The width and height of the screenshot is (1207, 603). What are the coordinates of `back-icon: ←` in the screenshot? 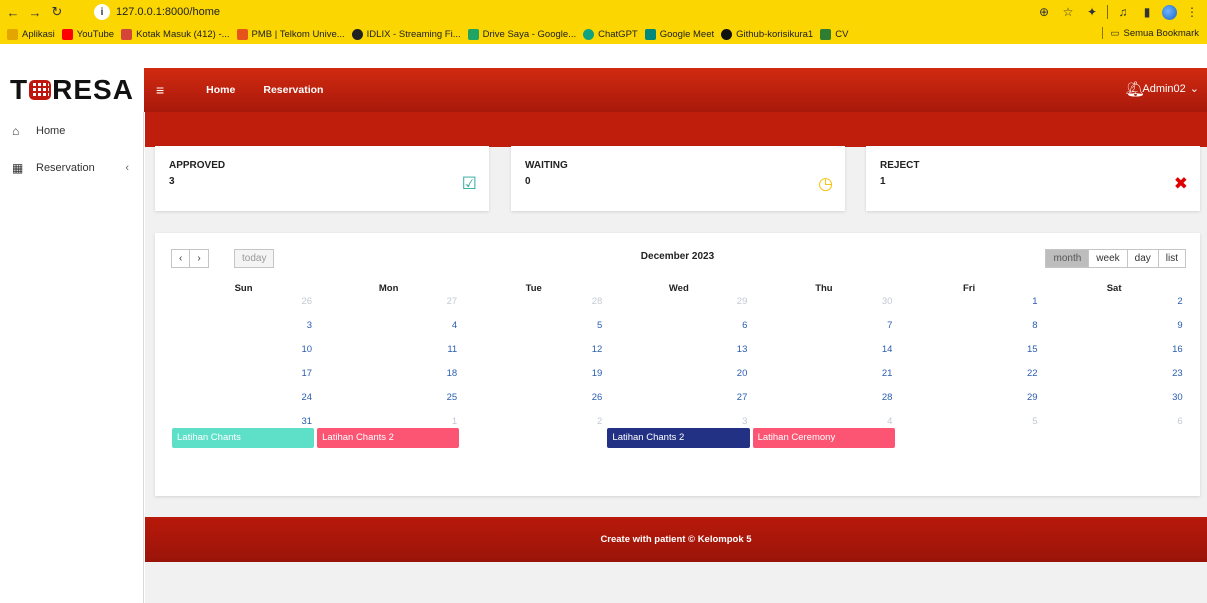 It's located at (13, 12).